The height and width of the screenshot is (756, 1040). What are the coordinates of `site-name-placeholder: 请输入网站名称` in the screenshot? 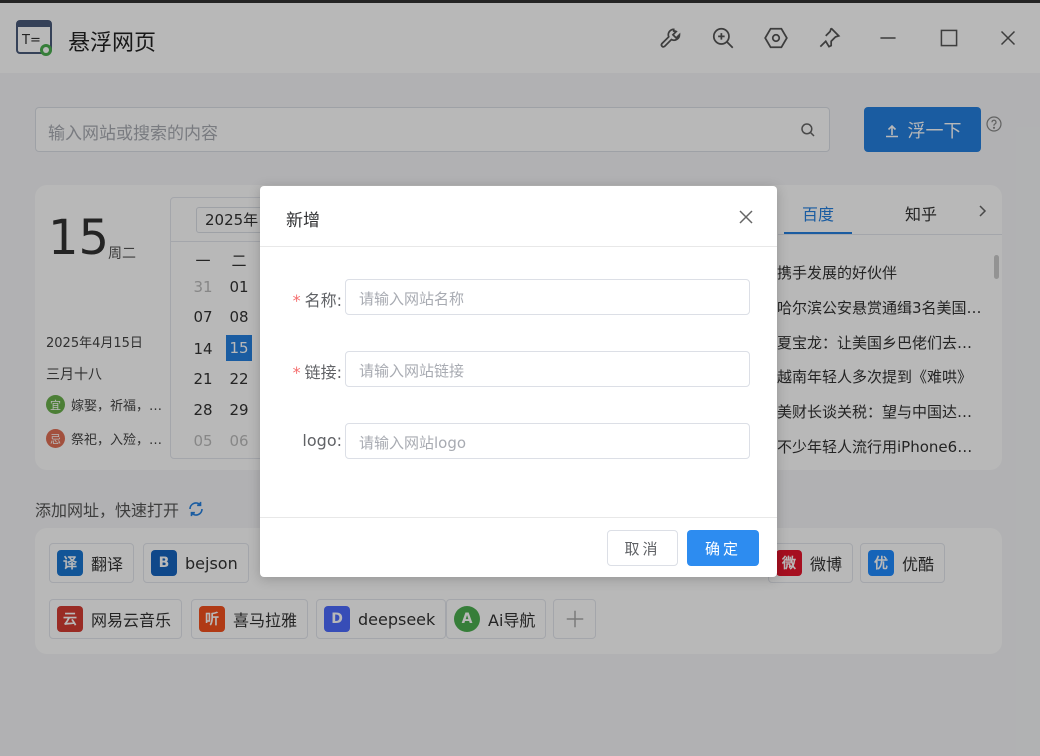 It's located at (412, 299).